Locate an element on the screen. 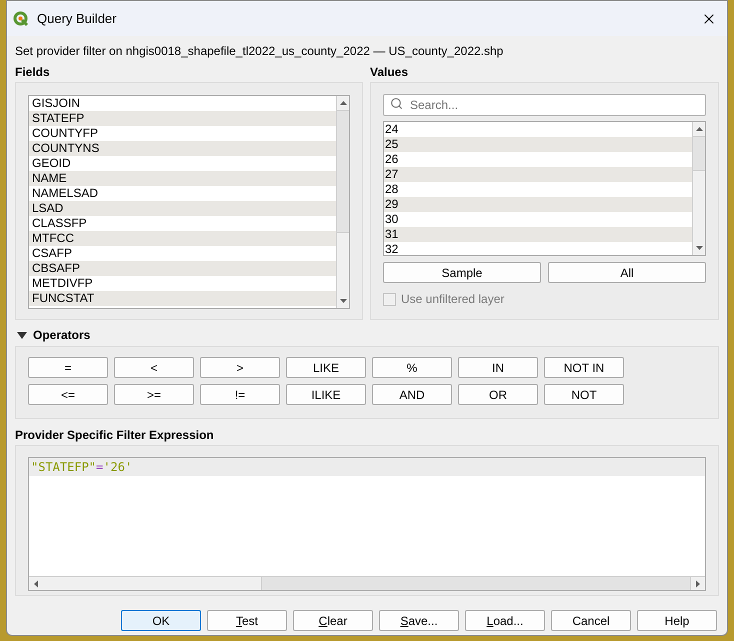  value-item: 25 is located at coordinates (538, 144).